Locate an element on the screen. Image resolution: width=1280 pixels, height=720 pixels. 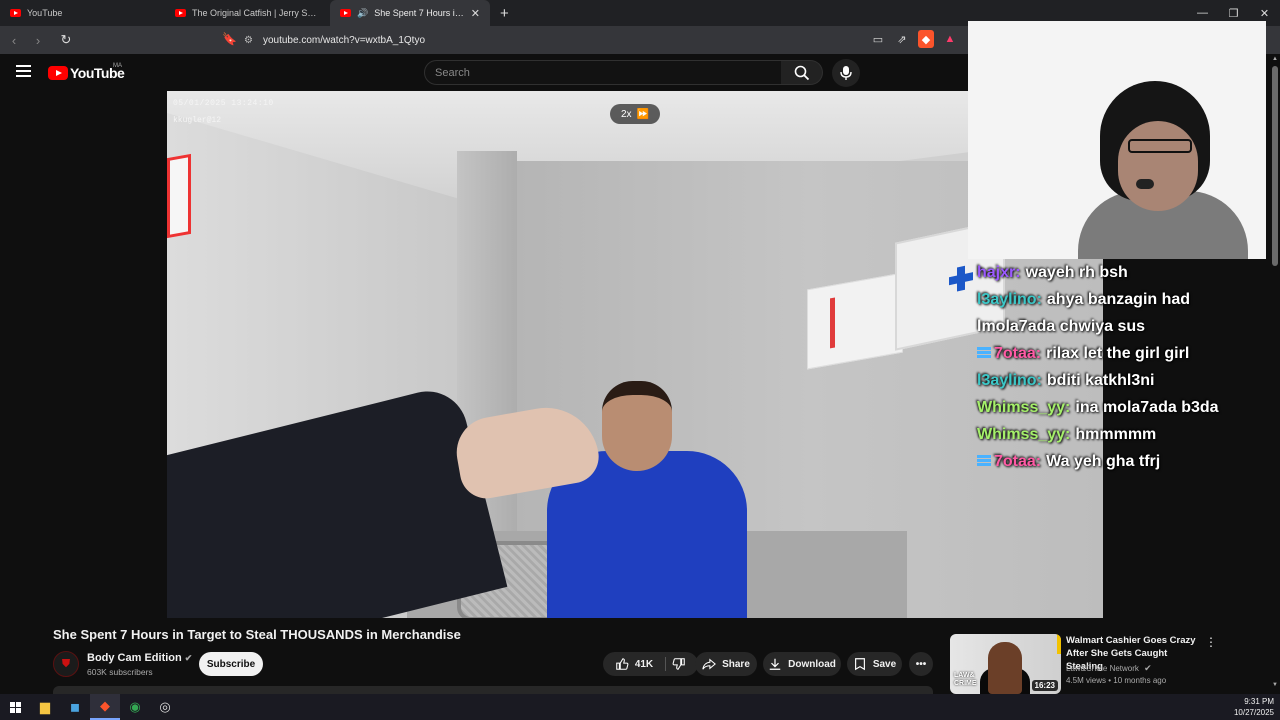
search-icon is located at coordinates (801, 72).